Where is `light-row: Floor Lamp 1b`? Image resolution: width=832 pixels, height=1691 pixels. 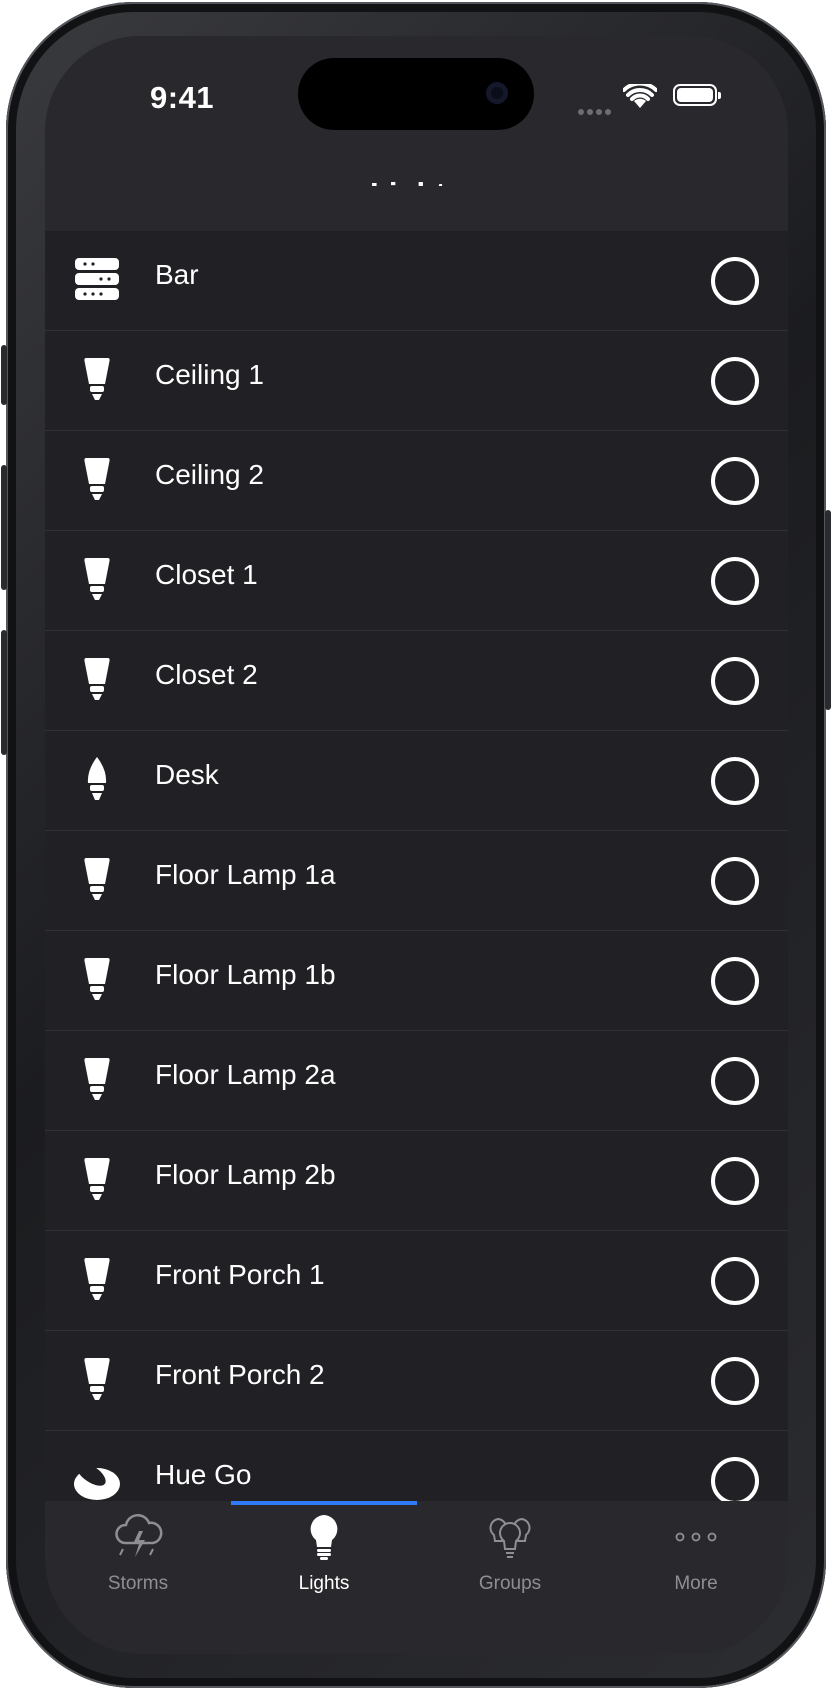 light-row: Floor Lamp 1b is located at coordinates (416, 981).